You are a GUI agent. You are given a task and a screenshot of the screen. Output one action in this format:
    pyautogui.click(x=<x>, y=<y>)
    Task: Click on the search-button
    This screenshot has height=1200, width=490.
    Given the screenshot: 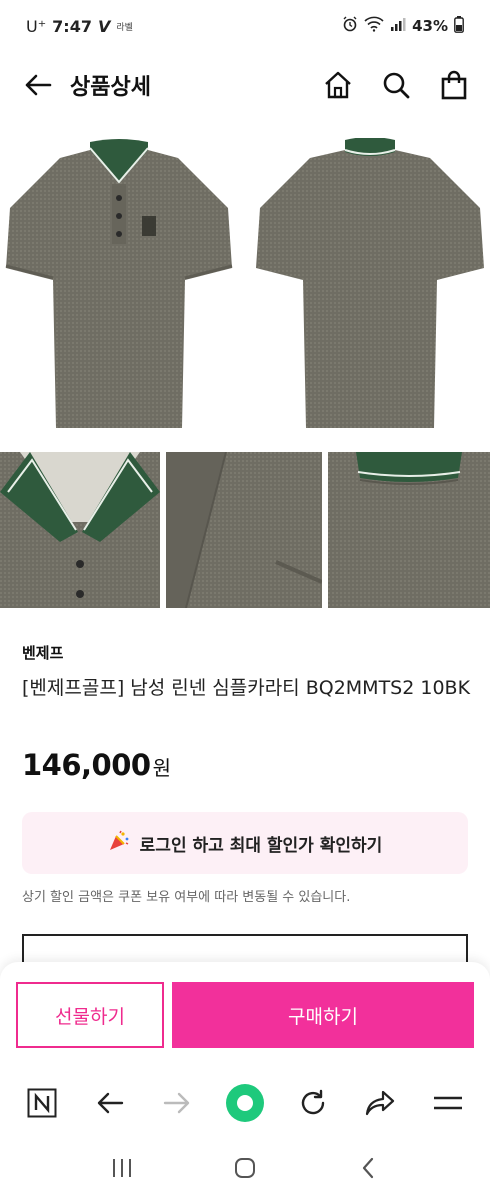 What is the action you would take?
    pyautogui.click(x=396, y=85)
    